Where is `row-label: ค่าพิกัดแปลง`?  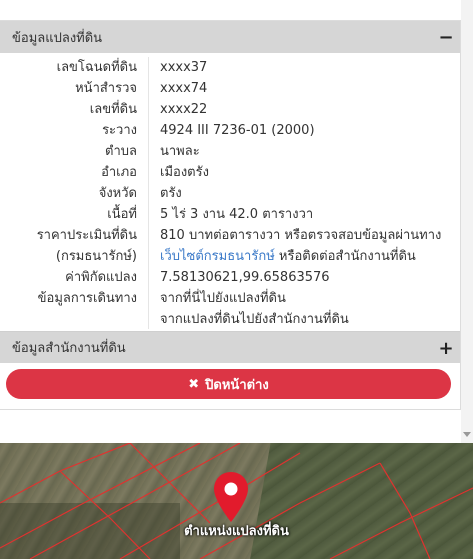 row-label: ค่าพิกัดแปลง is located at coordinates (101, 277).